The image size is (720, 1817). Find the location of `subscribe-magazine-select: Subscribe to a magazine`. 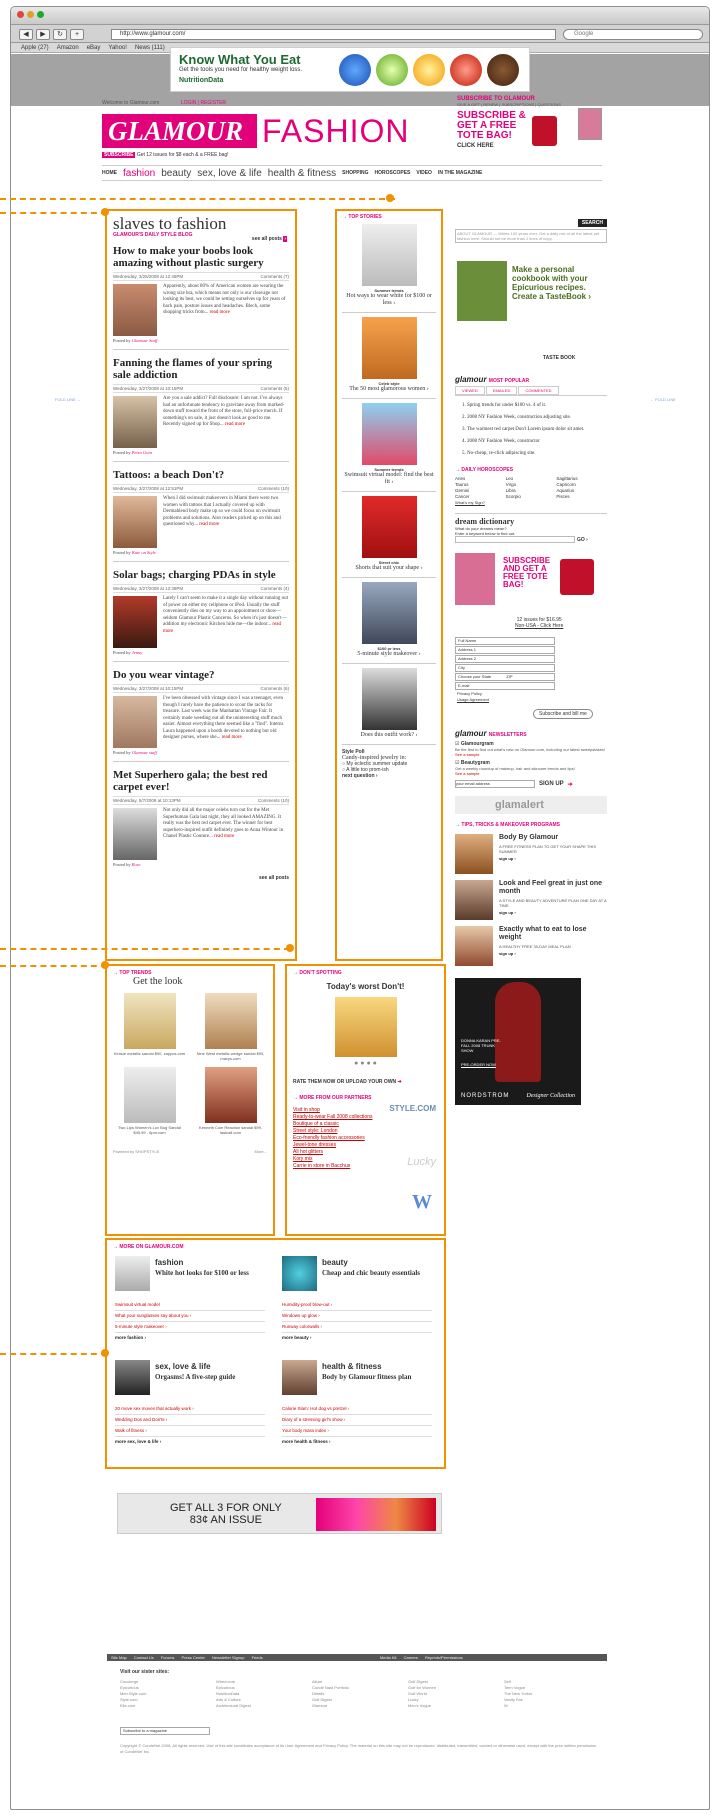

subscribe-magazine-select: Subscribe to a magazine is located at coordinates (165, 1731).